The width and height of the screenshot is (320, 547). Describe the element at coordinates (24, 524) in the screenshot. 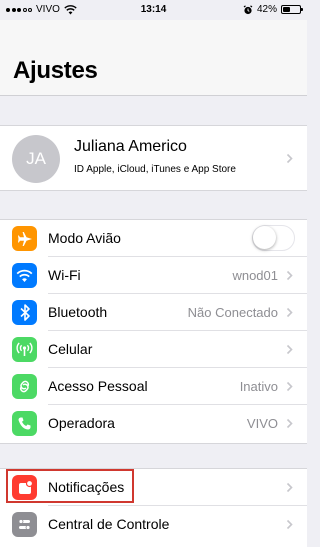

I see `control-center-icon` at that location.